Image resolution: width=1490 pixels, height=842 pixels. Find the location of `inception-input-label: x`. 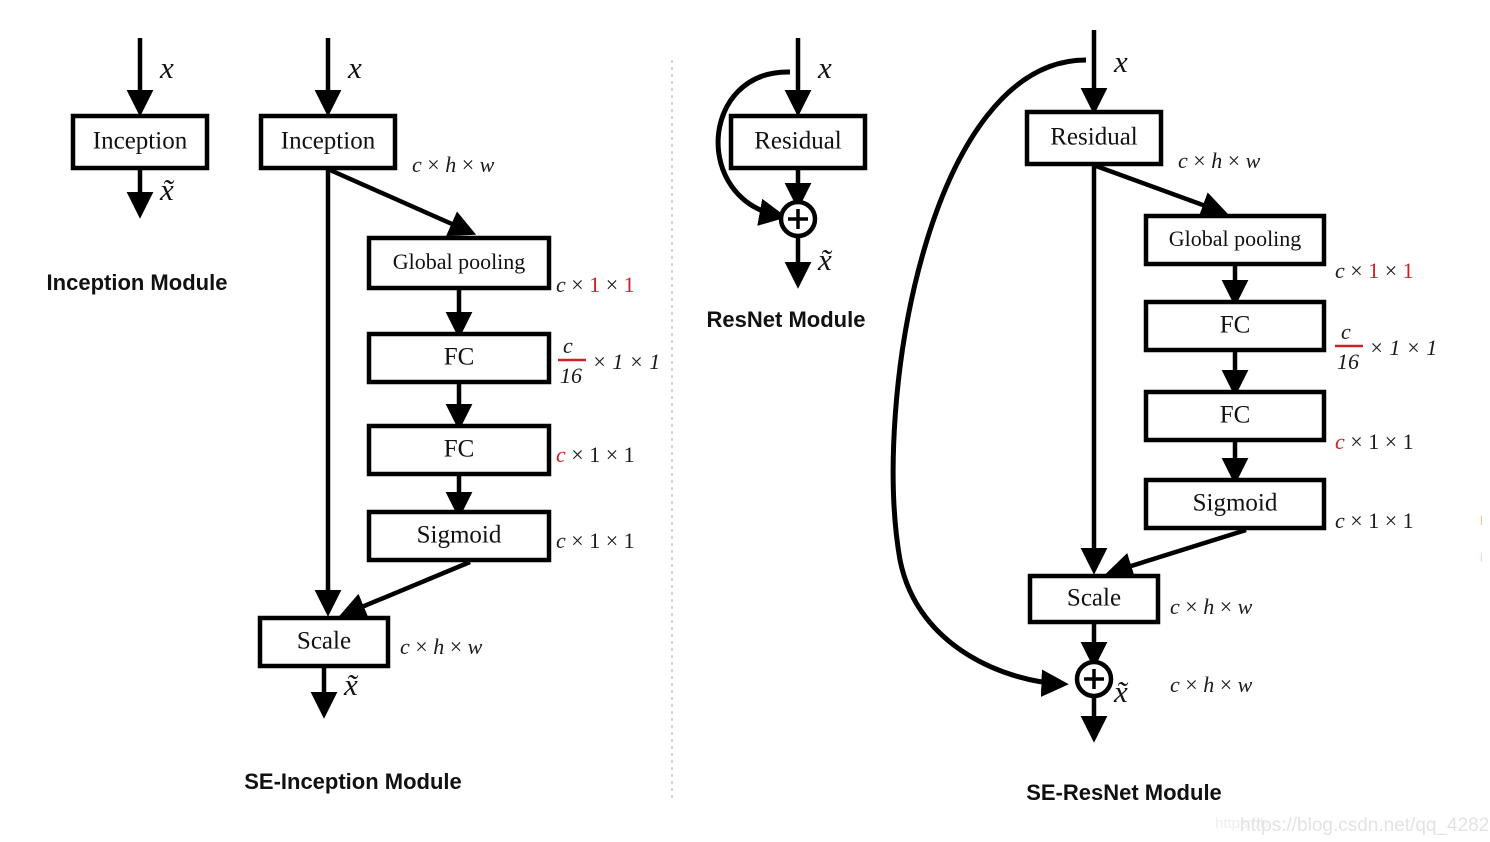

inception-input-label: x is located at coordinates (166, 67).